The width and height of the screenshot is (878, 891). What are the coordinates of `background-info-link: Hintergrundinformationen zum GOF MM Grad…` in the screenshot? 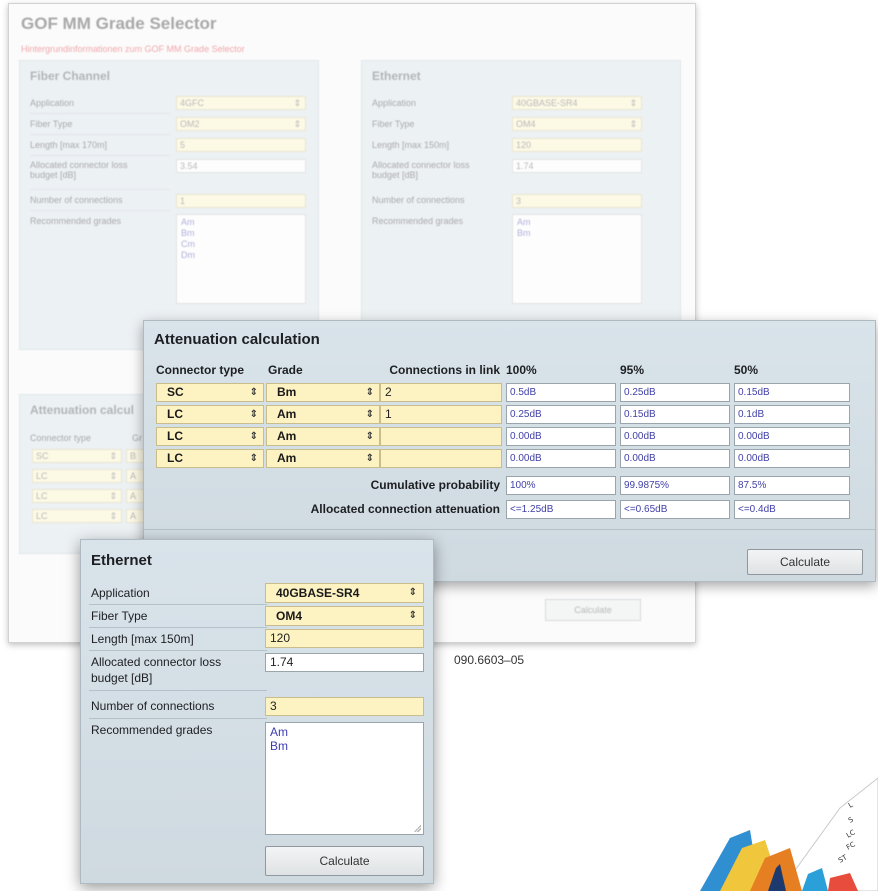 It's located at (133, 49).